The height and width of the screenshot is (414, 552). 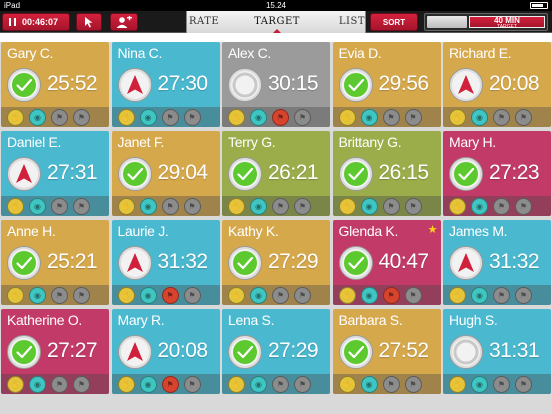 I want to click on student-card: Richard E. 20:08 ✋ ◉ ⚑ ⚑, so click(x=497, y=84).